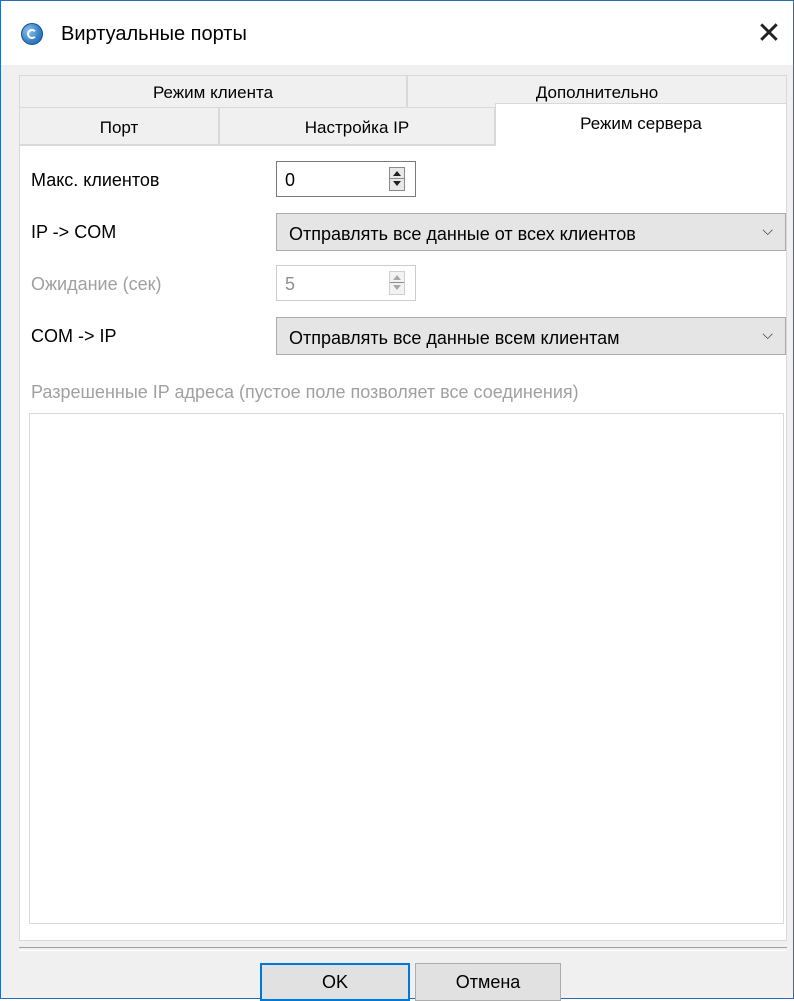 The width and height of the screenshot is (794, 1001). What do you see at coordinates (641, 124) in the screenshot?
I see `tab-server-mode: Режим сервера` at bounding box center [641, 124].